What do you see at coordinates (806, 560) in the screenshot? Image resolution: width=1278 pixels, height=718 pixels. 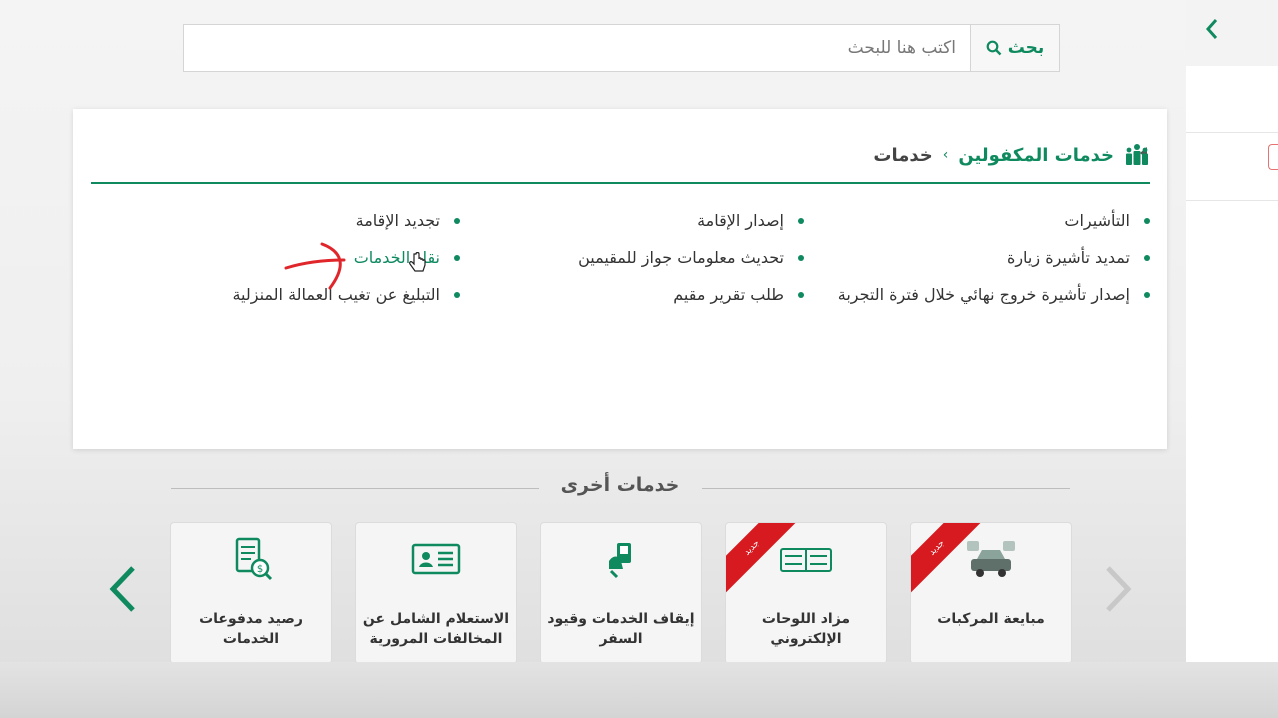 I see `plates-auction-icon` at bounding box center [806, 560].